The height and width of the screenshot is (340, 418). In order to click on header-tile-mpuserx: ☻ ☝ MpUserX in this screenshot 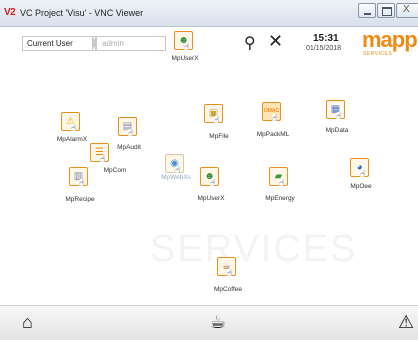, I will do `click(185, 51)`.